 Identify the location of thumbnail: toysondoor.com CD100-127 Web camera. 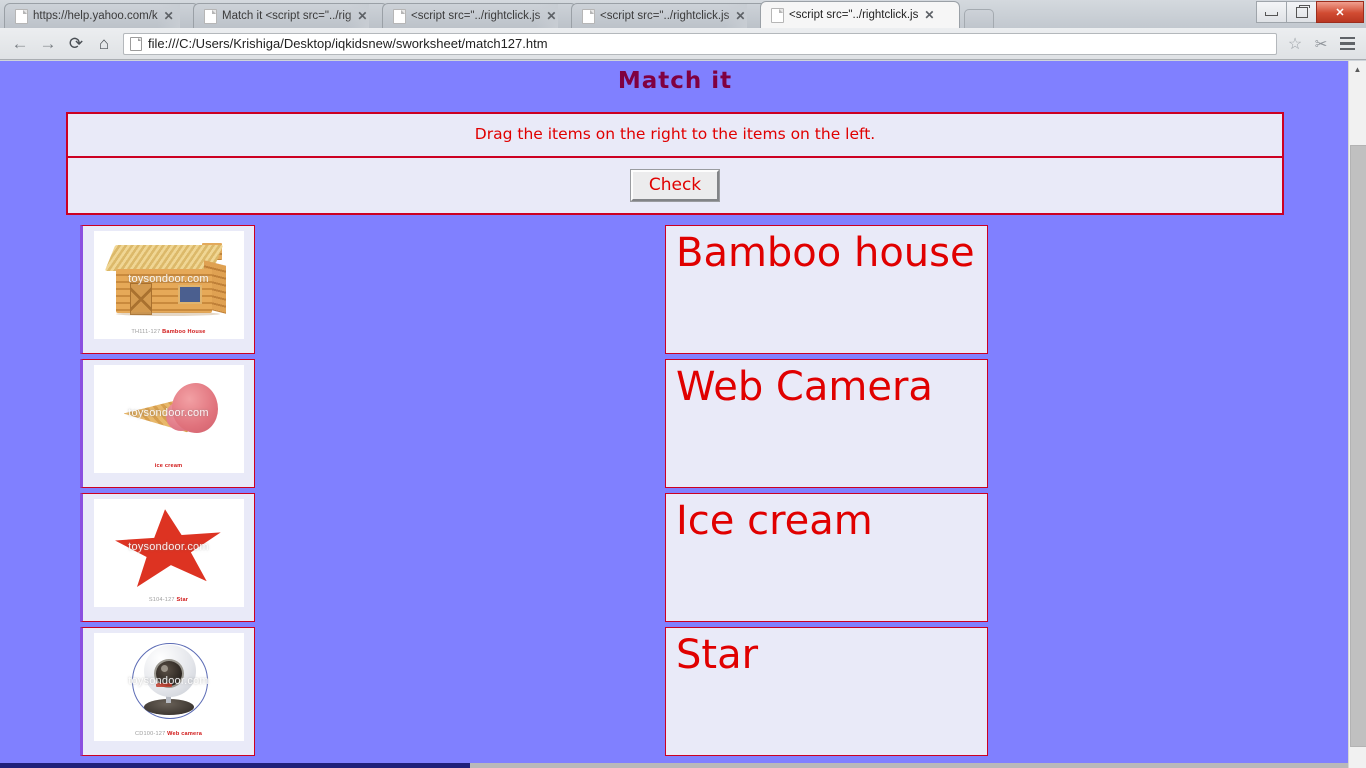
(168, 687).